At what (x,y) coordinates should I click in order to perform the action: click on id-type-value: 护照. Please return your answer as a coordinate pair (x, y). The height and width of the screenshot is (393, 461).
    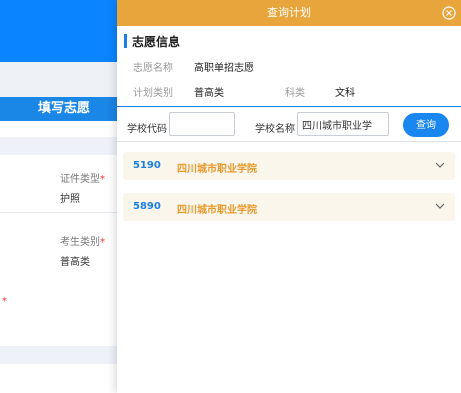
    Looking at the image, I should click on (70, 199).